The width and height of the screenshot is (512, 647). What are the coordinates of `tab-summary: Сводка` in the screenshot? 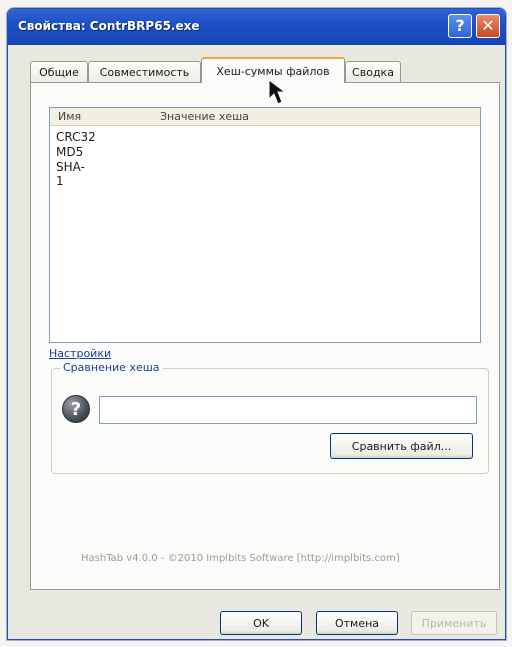 It's located at (373, 72).